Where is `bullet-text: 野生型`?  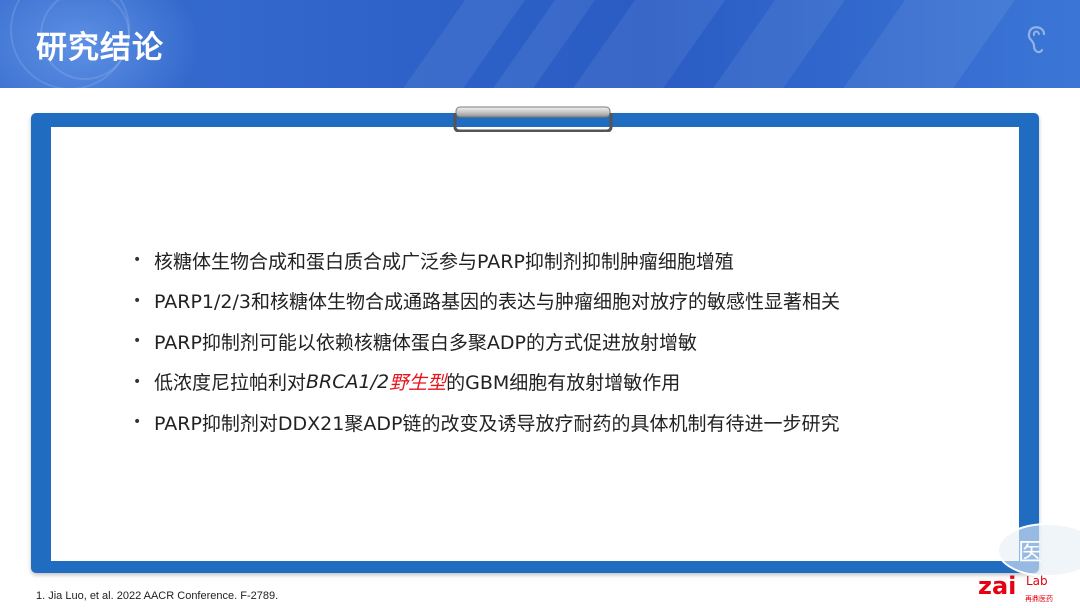
bullet-text: 野生型 is located at coordinates (418, 383).